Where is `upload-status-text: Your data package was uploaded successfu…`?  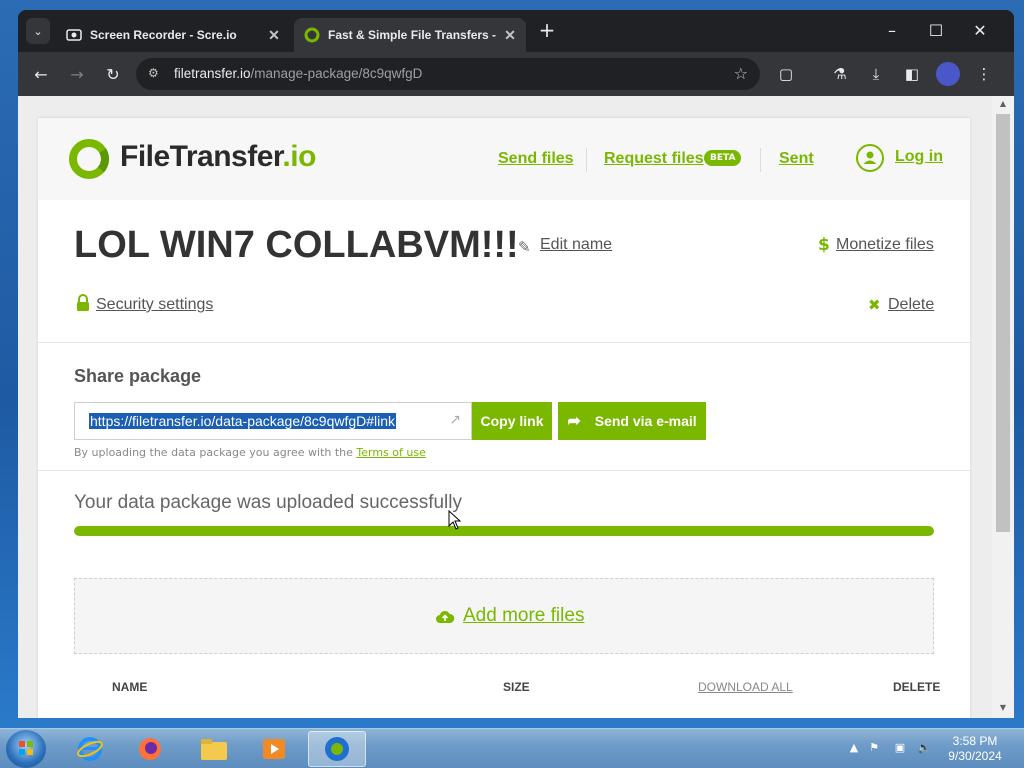
upload-status-text: Your data package was uploaded successfu… is located at coordinates (268, 502).